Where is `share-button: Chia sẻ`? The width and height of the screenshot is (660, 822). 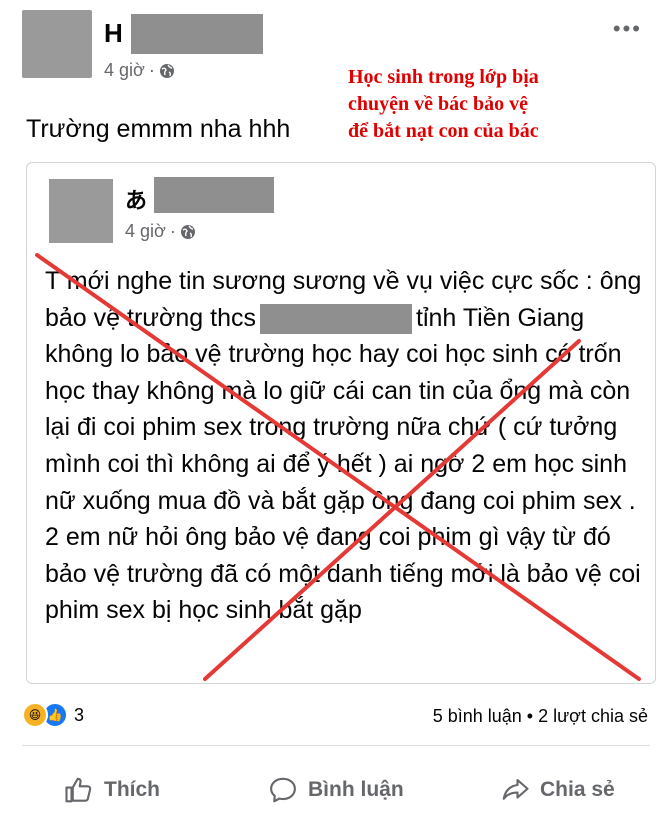
share-button: Chia sẻ is located at coordinates (557, 790).